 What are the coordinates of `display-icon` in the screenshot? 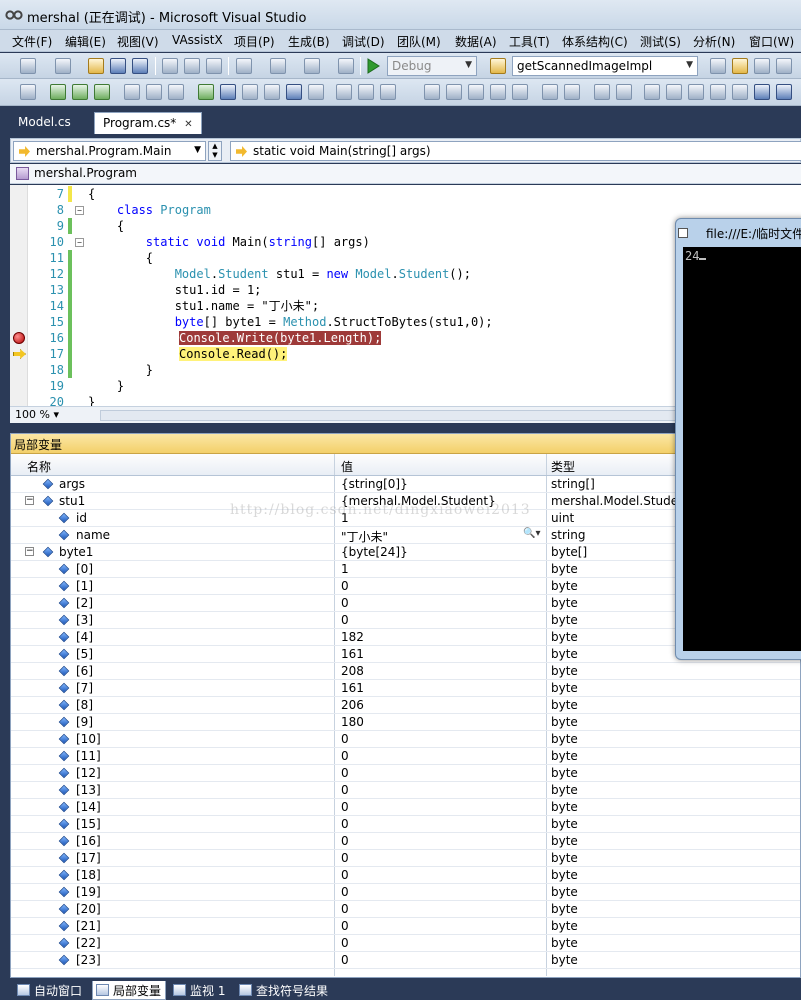 It's located at (316, 92).